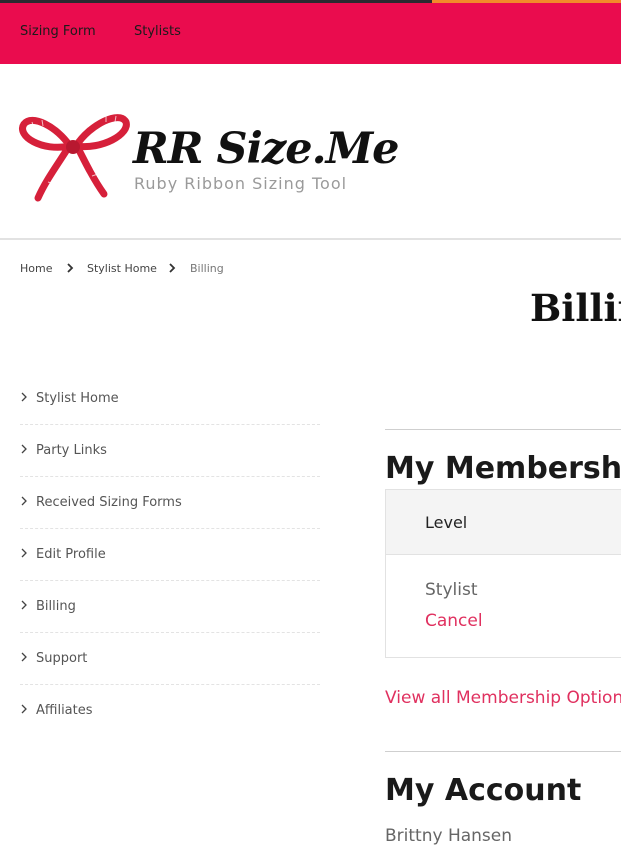 The width and height of the screenshot is (621, 863). I want to click on logo-title: RR Size.Me, so click(266, 149).